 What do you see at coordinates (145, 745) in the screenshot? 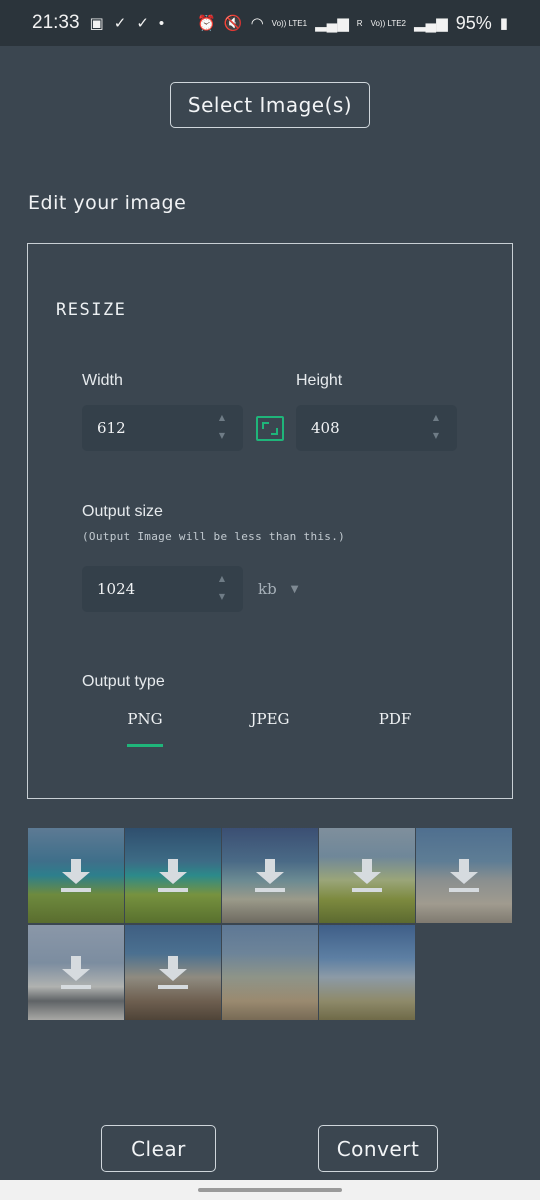
I see `tab-selected-indicator` at bounding box center [145, 745].